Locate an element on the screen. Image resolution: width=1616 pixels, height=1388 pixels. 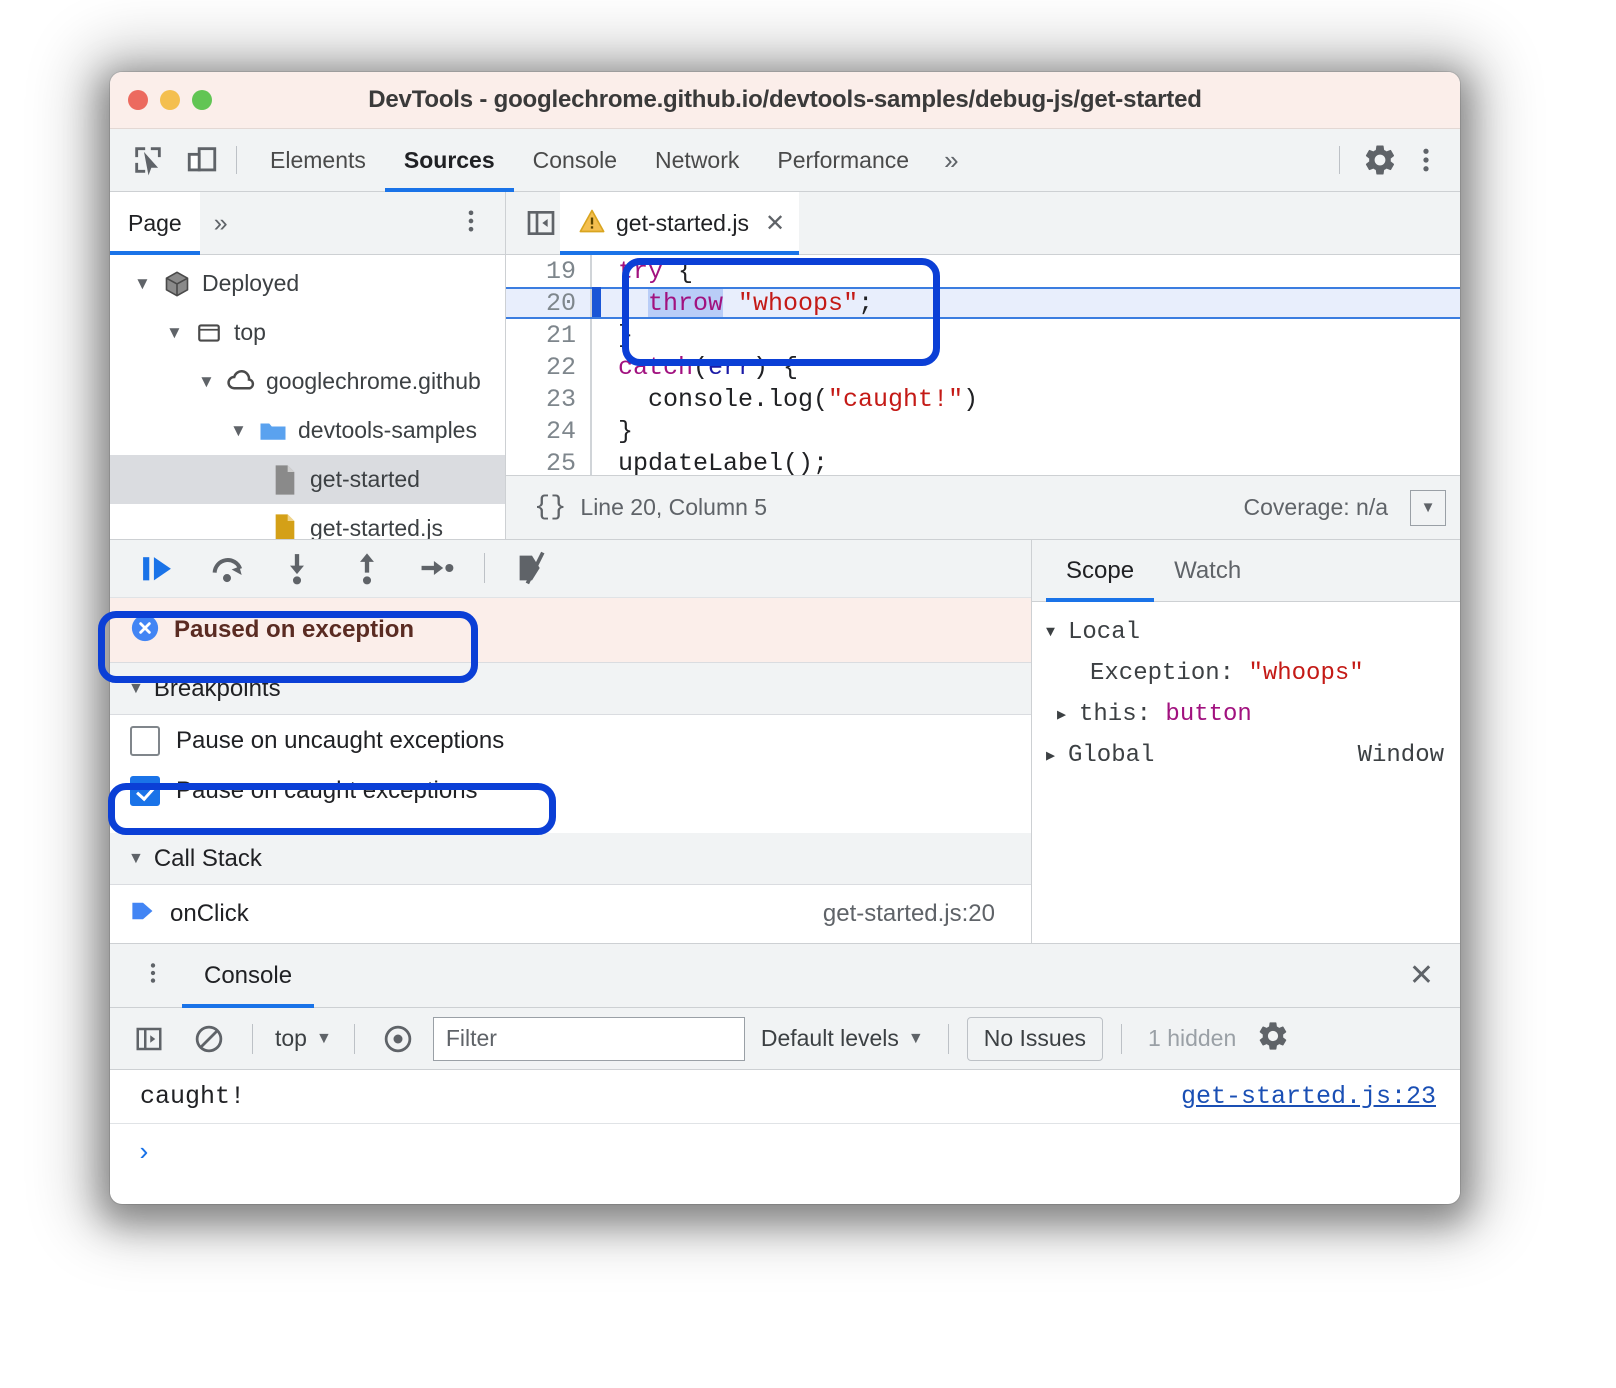
tree-item-devtools-samples: ▼ devtools-samples is located at coordinates (307, 430).